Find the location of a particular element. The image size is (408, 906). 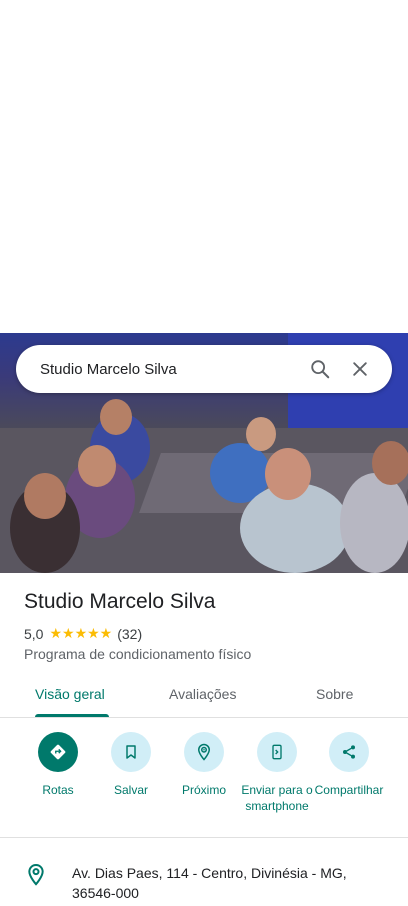

save-label: Salvar is located at coordinates (130, 790).